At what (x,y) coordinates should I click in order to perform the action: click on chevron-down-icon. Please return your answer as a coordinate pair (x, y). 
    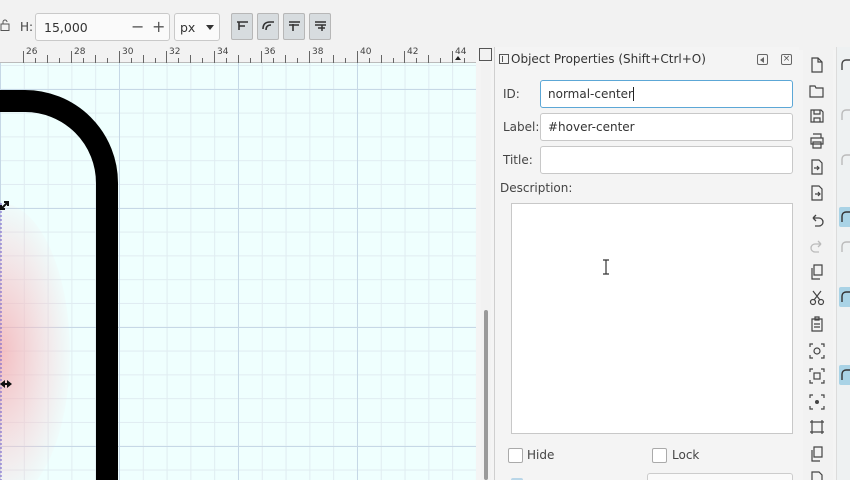
    Looking at the image, I should click on (210, 27).